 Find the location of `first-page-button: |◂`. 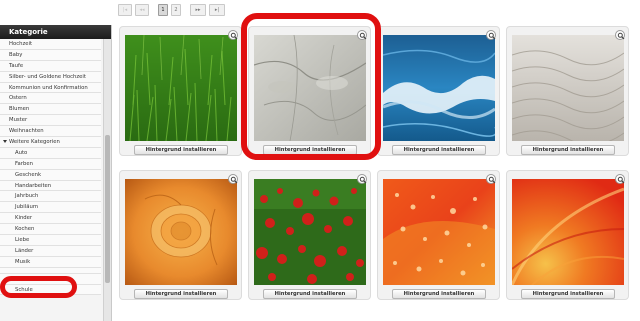

first-page-button: |◂ is located at coordinates (125, 10).